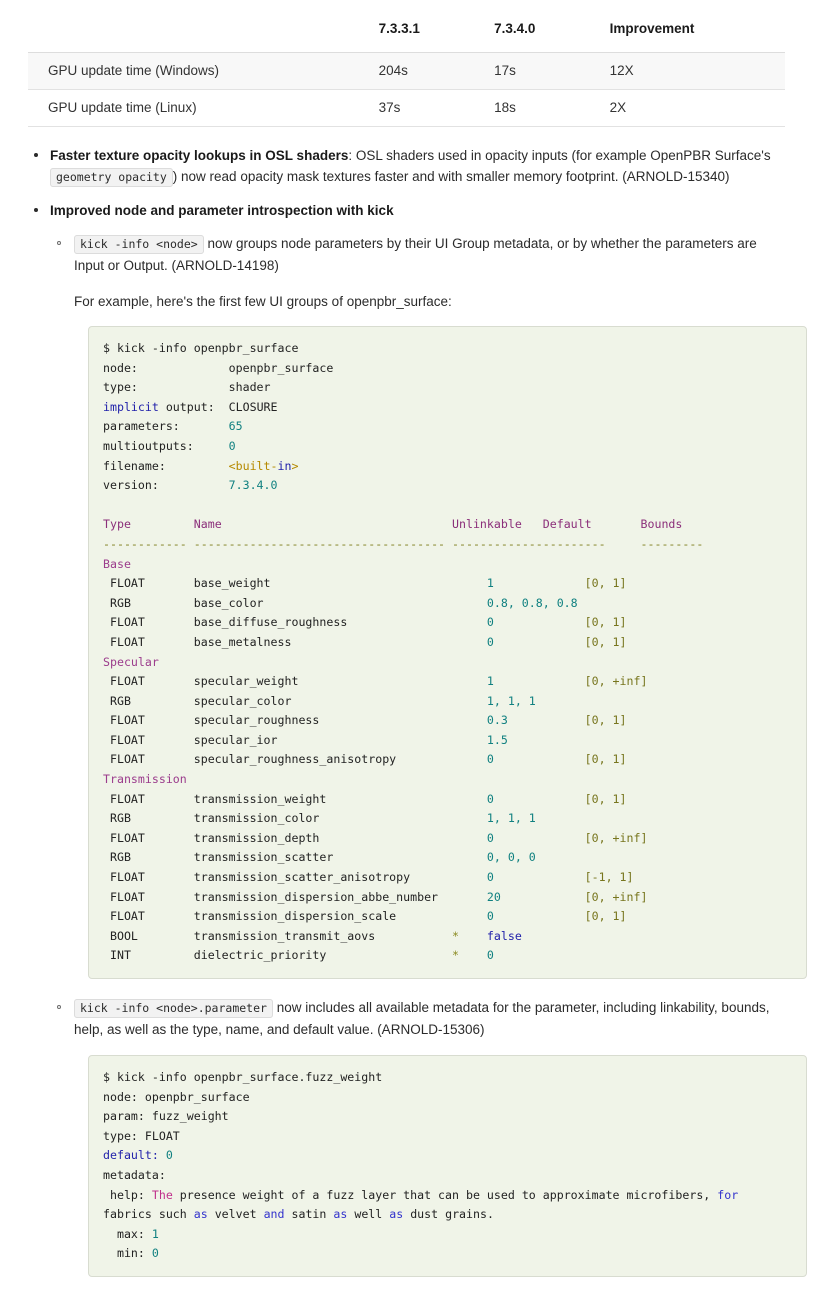 The height and width of the screenshot is (1293, 813). Describe the element at coordinates (505, 70) in the screenshot. I see `row-windows-new: 17s` at that location.